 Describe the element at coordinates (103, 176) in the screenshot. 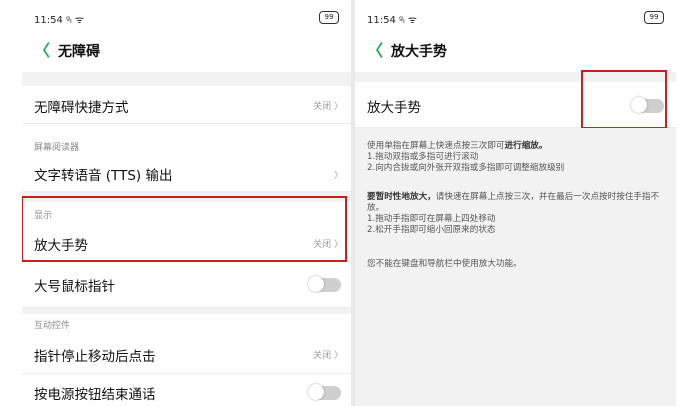

I see `list-item-label: 文字转语音 (TTS) 输出` at that location.